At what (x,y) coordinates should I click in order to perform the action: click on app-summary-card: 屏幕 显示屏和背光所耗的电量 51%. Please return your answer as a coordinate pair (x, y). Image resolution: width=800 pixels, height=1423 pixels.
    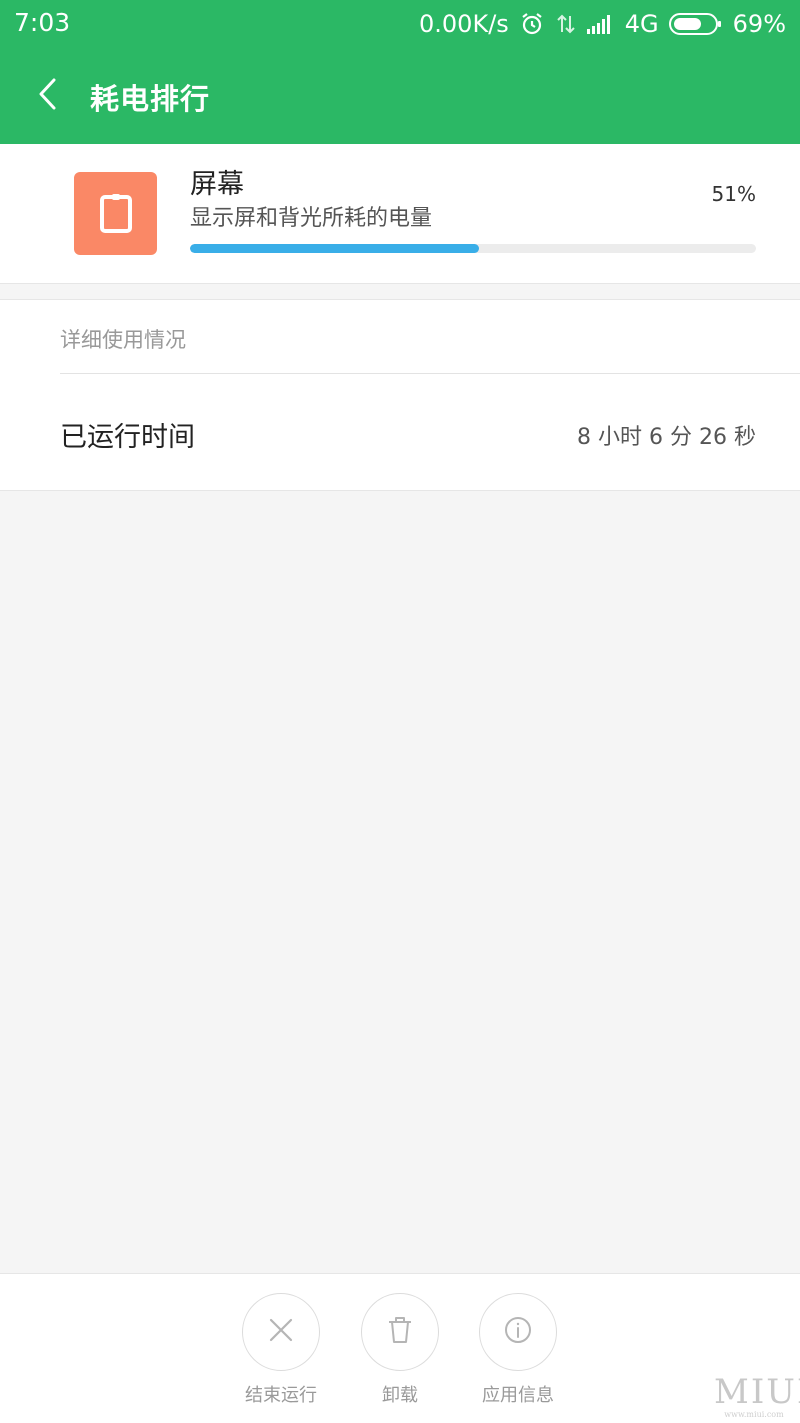
    Looking at the image, I should click on (400, 214).